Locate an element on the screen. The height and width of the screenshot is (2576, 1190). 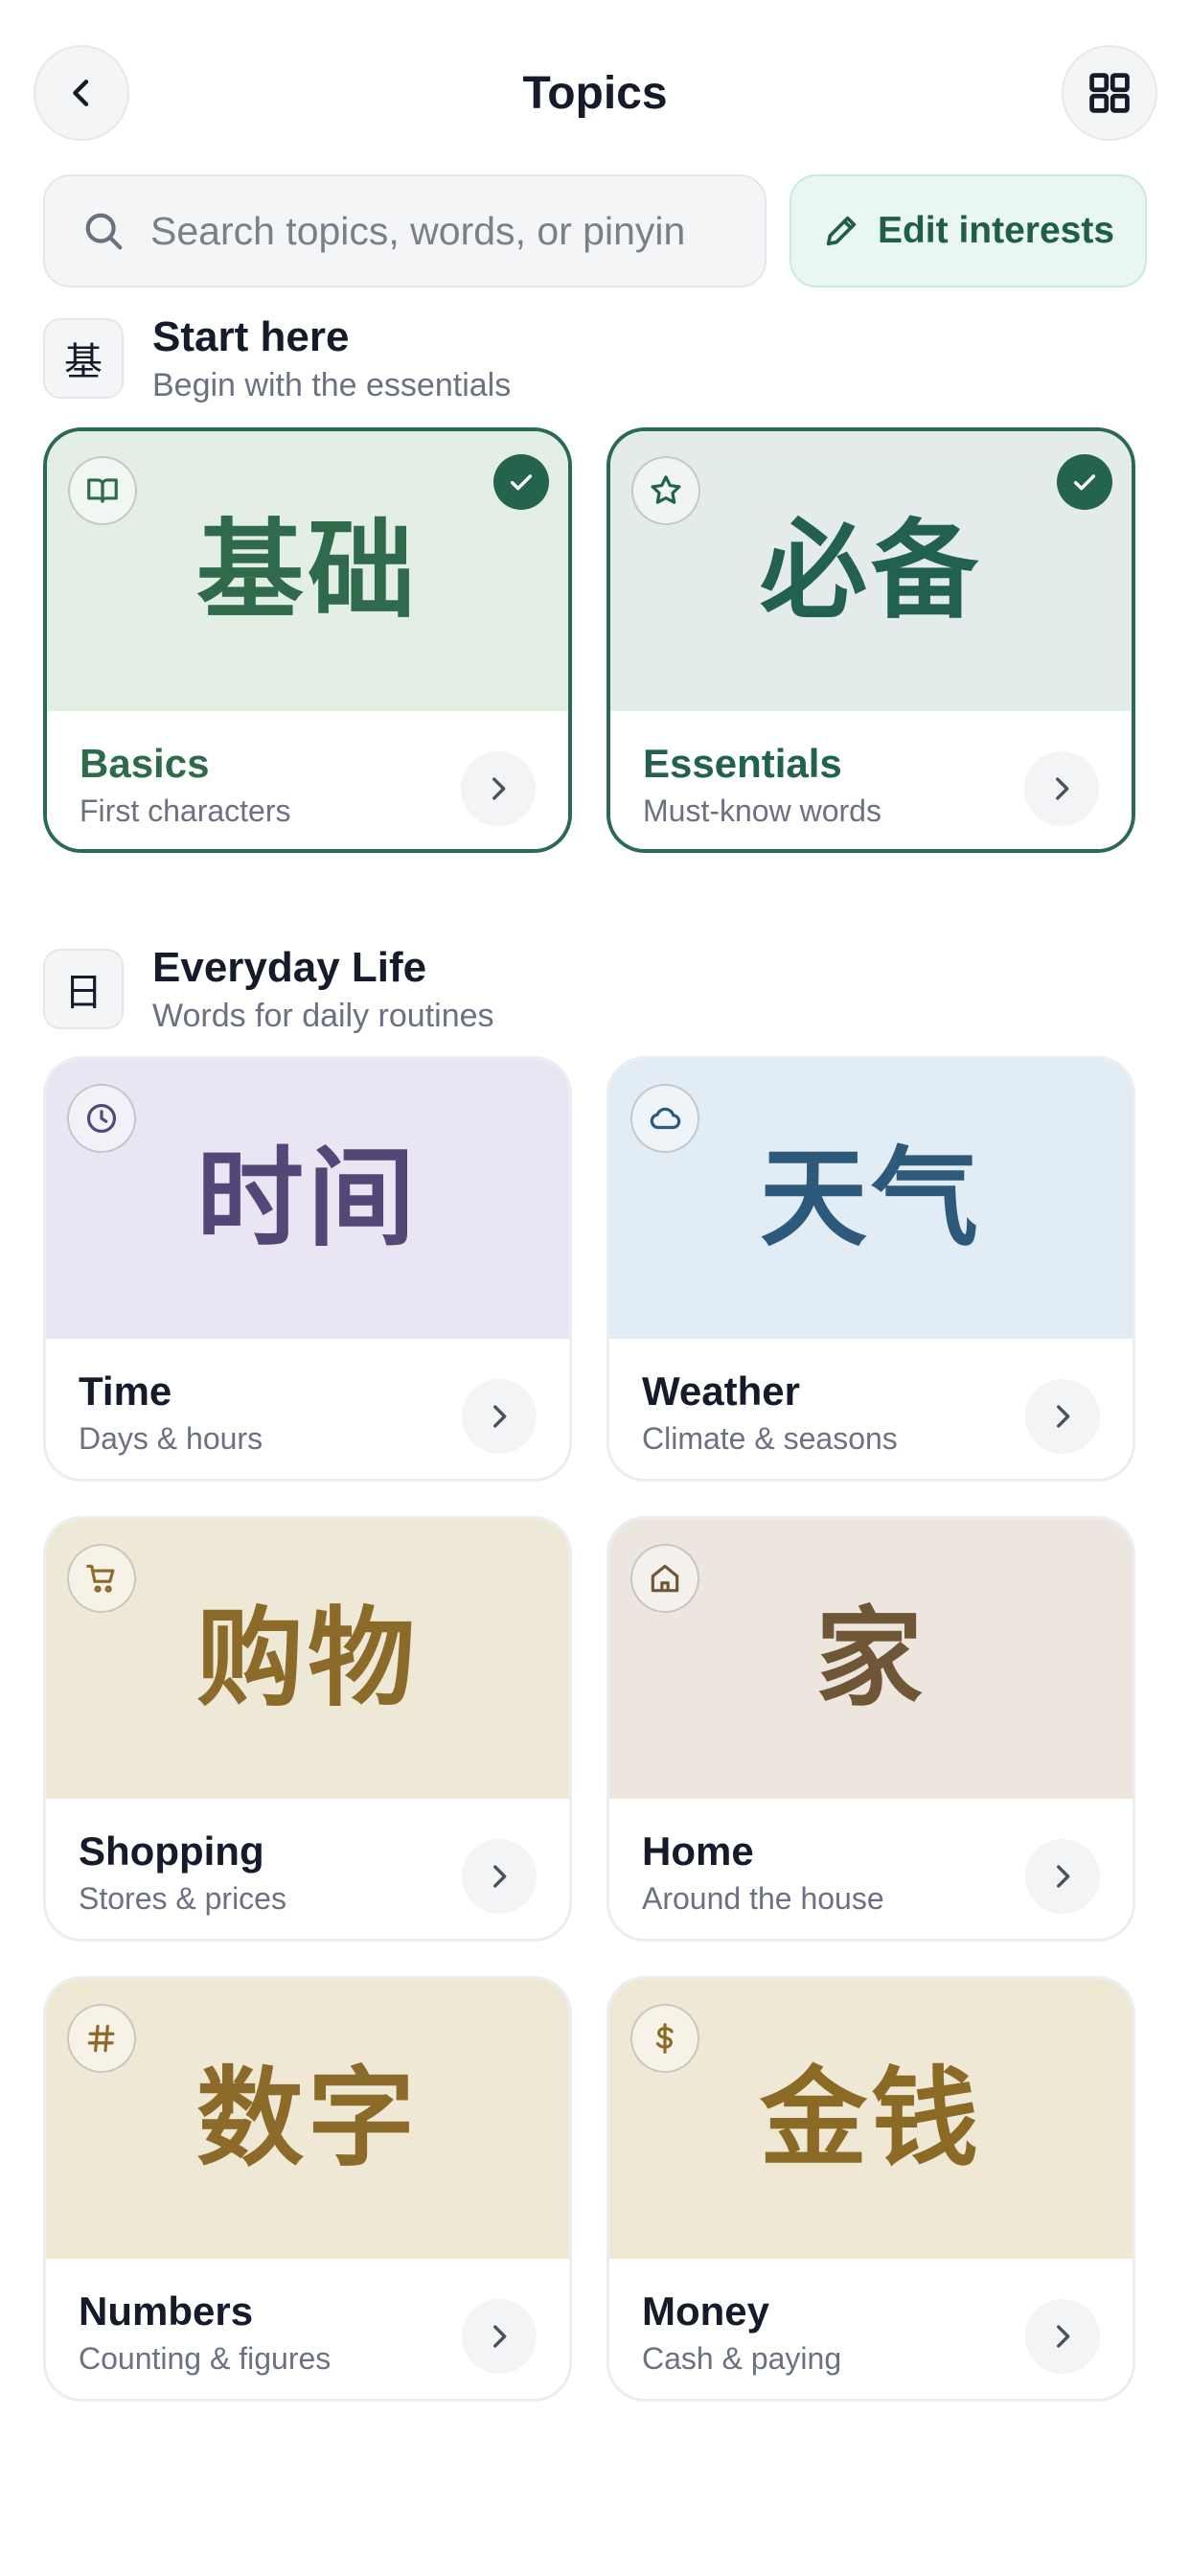
book-icon is located at coordinates (103, 490).